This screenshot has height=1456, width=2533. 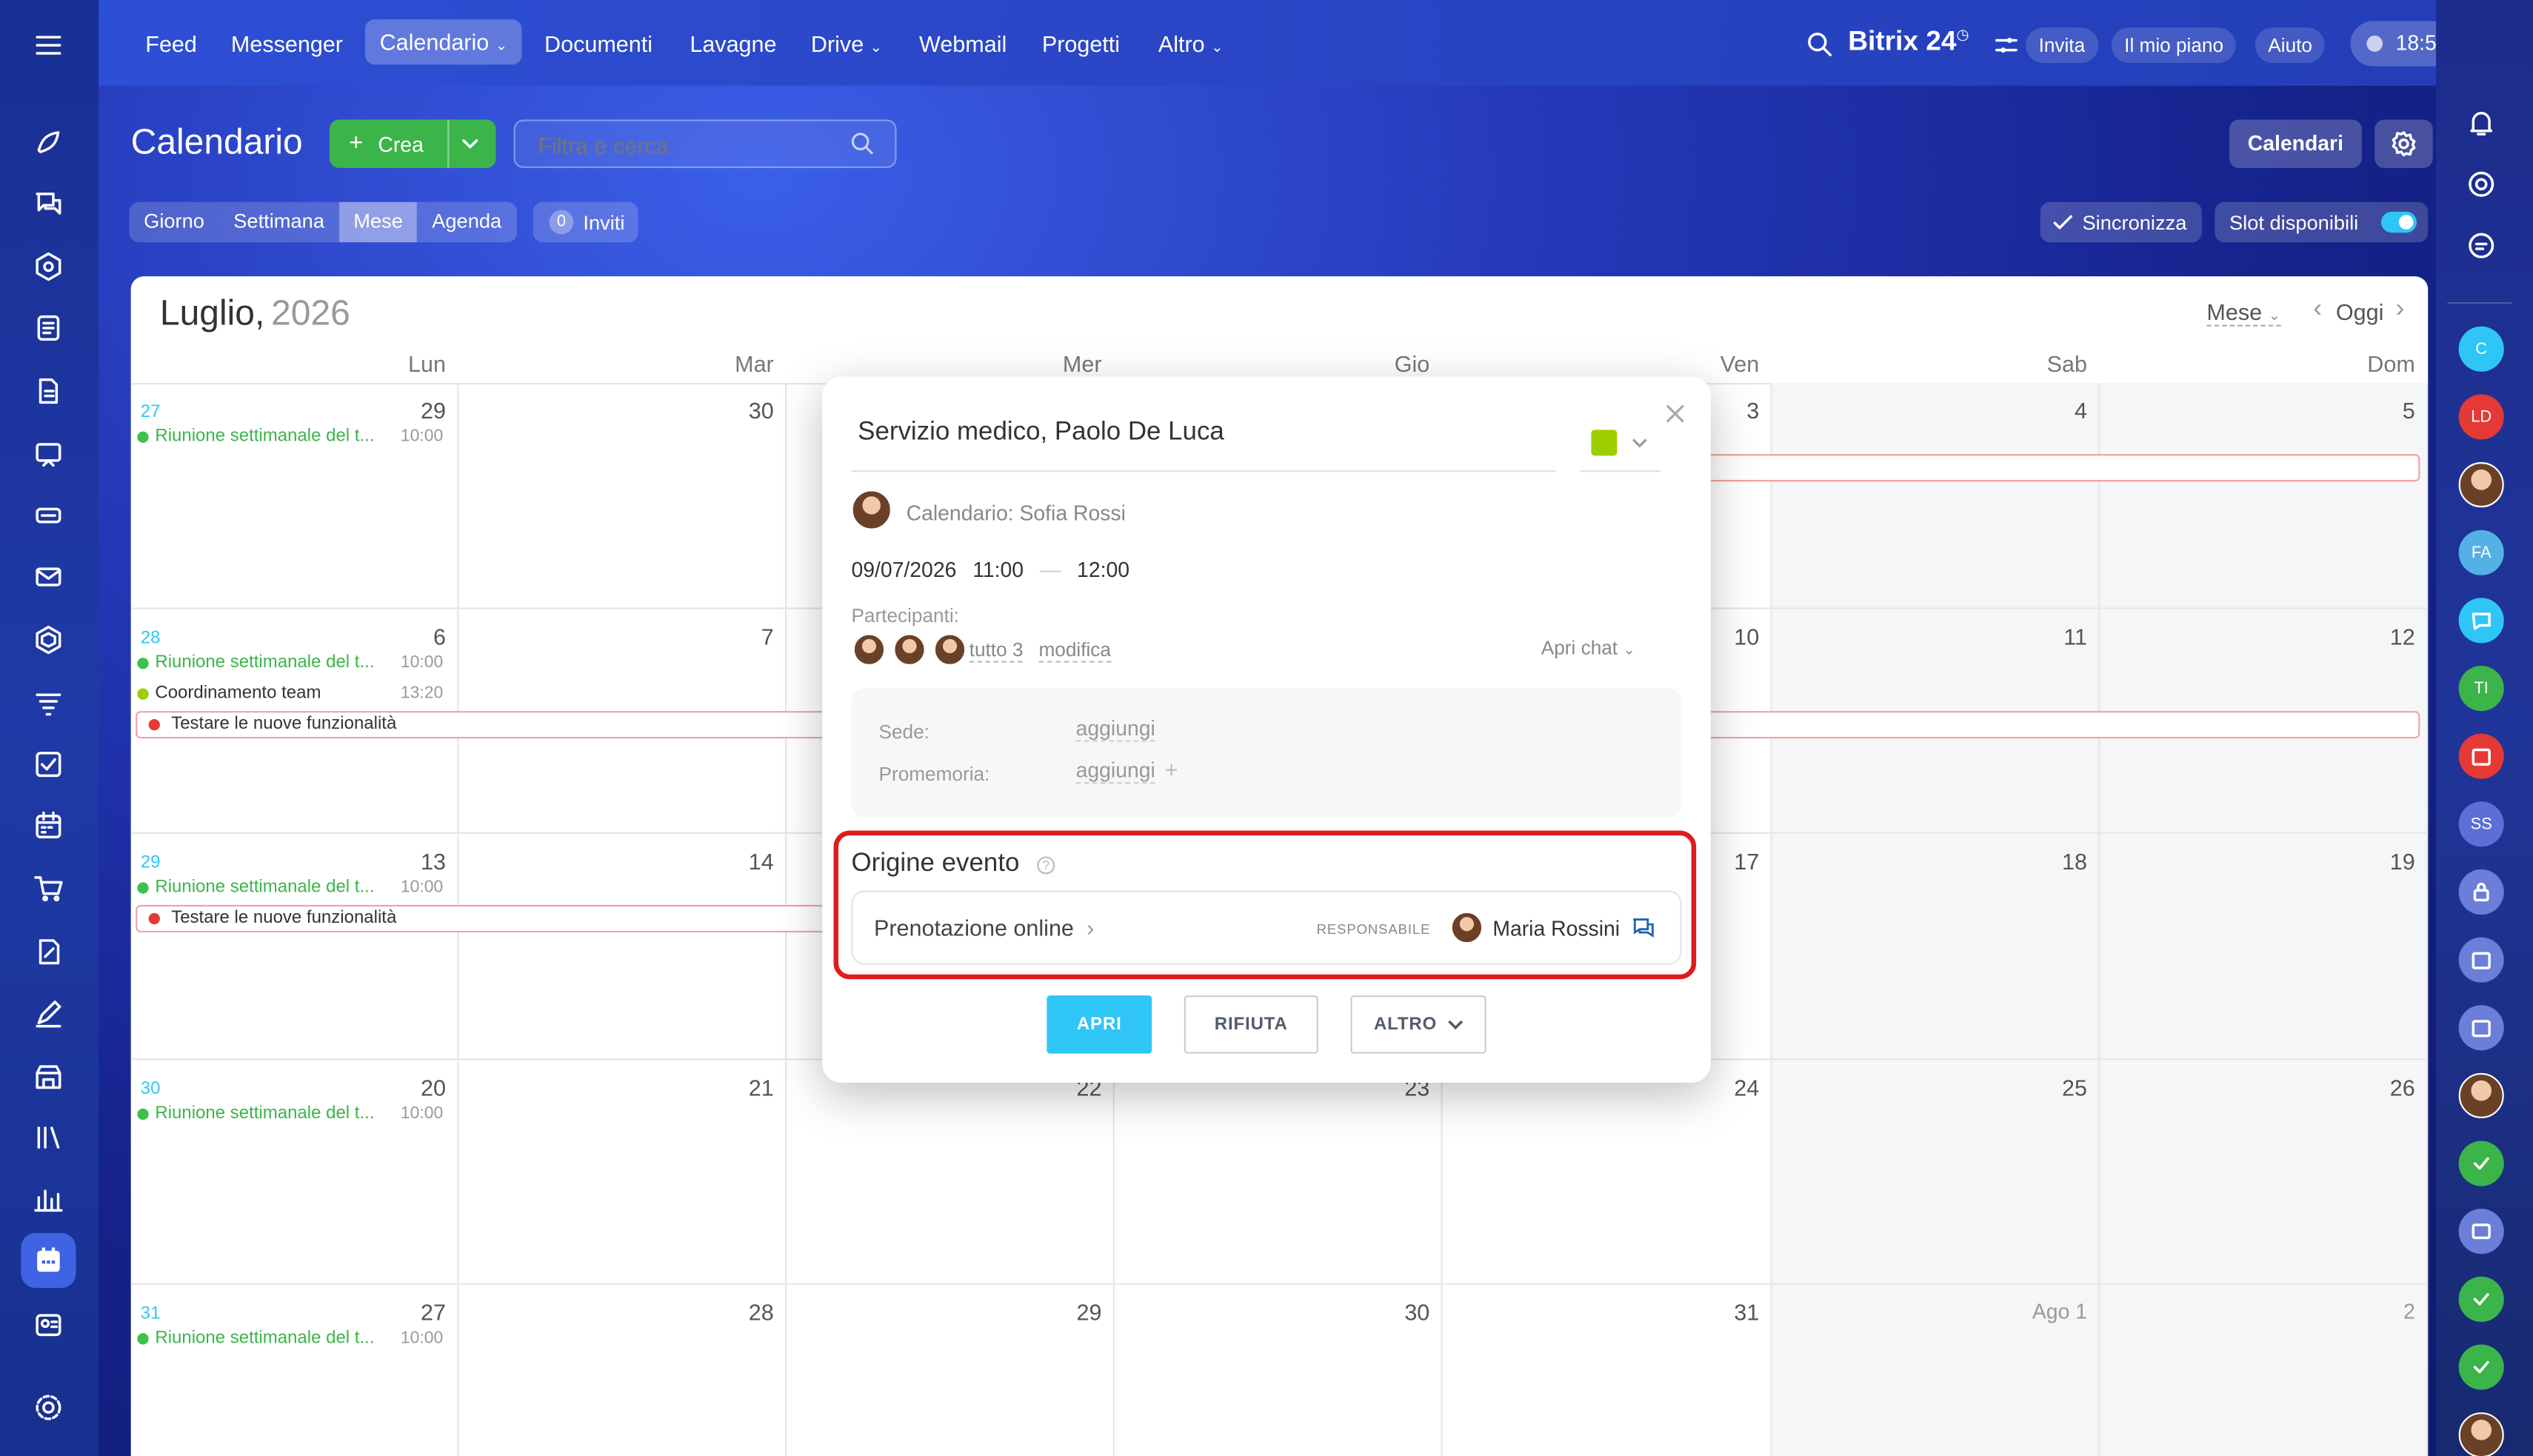 What do you see at coordinates (691, 145) in the screenshot?
I see `search-input` at bounding box center [691, 145].